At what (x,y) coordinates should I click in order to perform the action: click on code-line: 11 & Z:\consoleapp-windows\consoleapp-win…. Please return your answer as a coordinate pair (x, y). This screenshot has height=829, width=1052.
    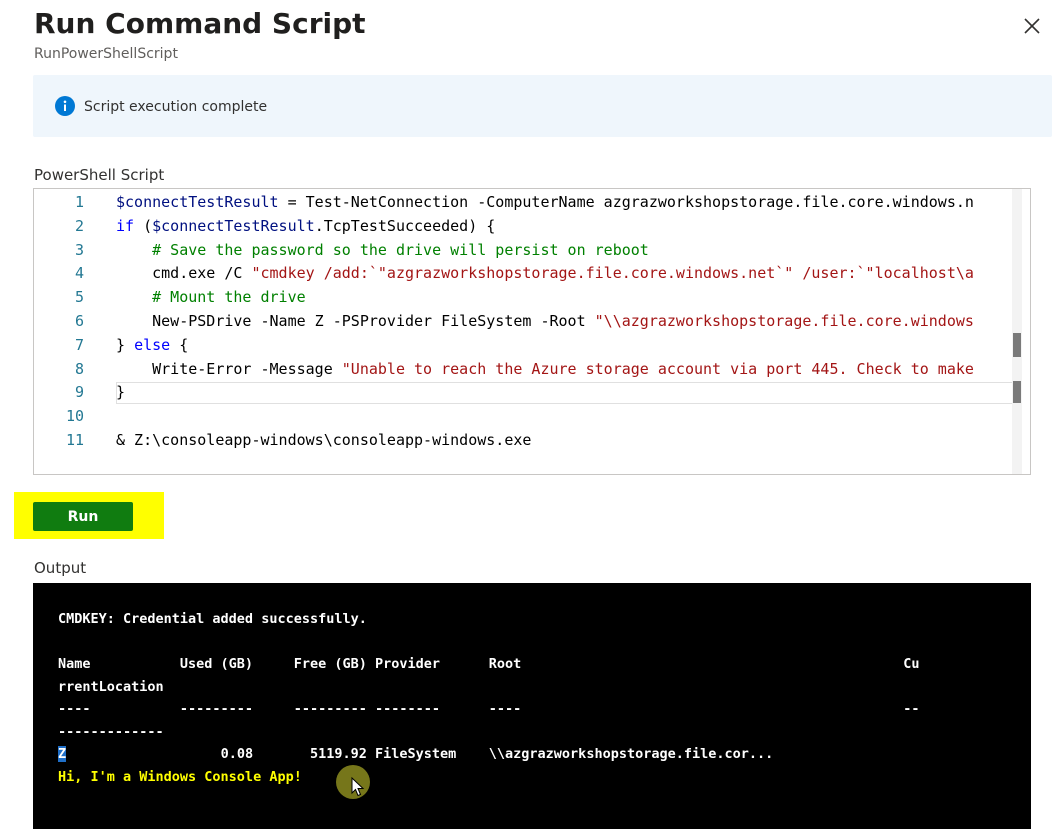
    Looking at the image, I should click on (532, 440).